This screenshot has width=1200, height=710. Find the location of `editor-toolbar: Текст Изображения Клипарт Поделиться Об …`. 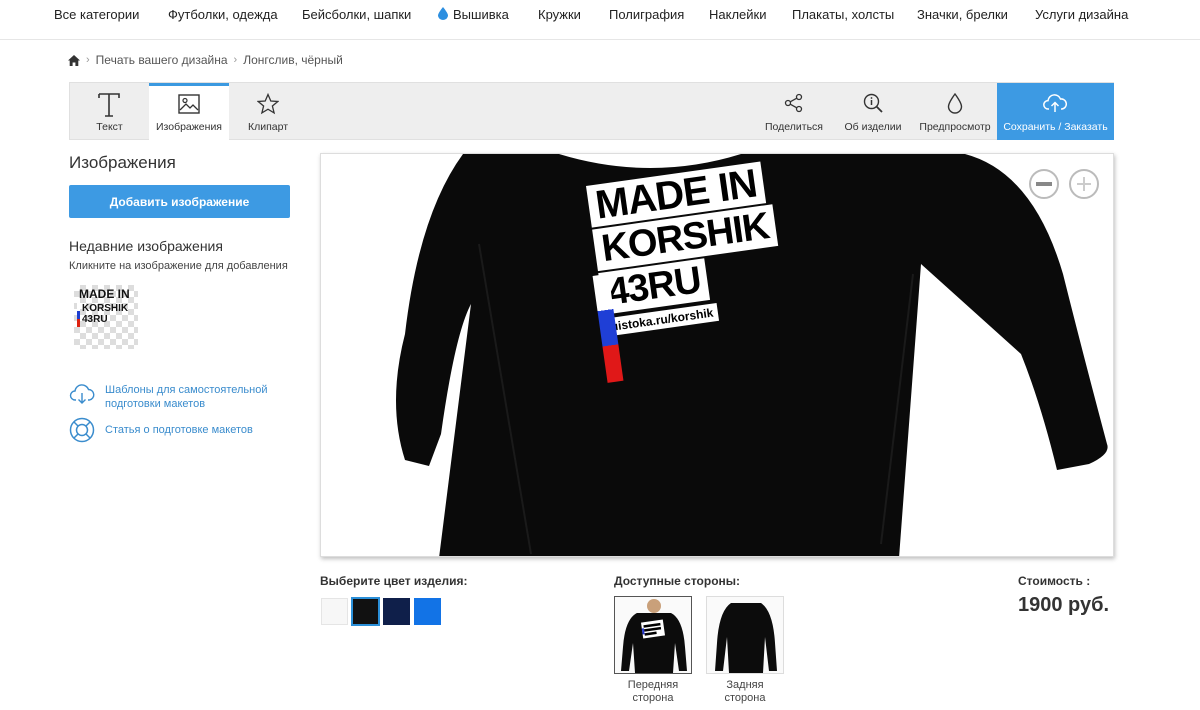

editor-toolbar: Текст Изображения Клипарт Поделиться Об … is located at coordinates (591, 111).